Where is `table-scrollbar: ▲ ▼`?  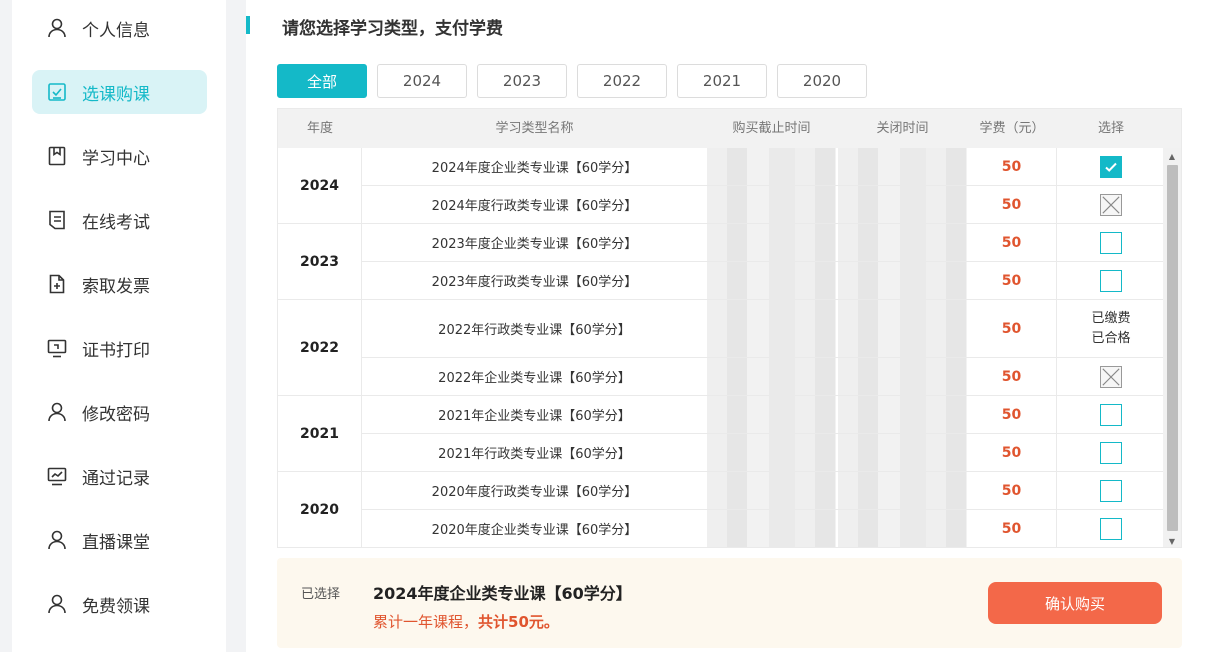 table-scrollbar: ▲ ▼ is located at coordinates (1172, 347).